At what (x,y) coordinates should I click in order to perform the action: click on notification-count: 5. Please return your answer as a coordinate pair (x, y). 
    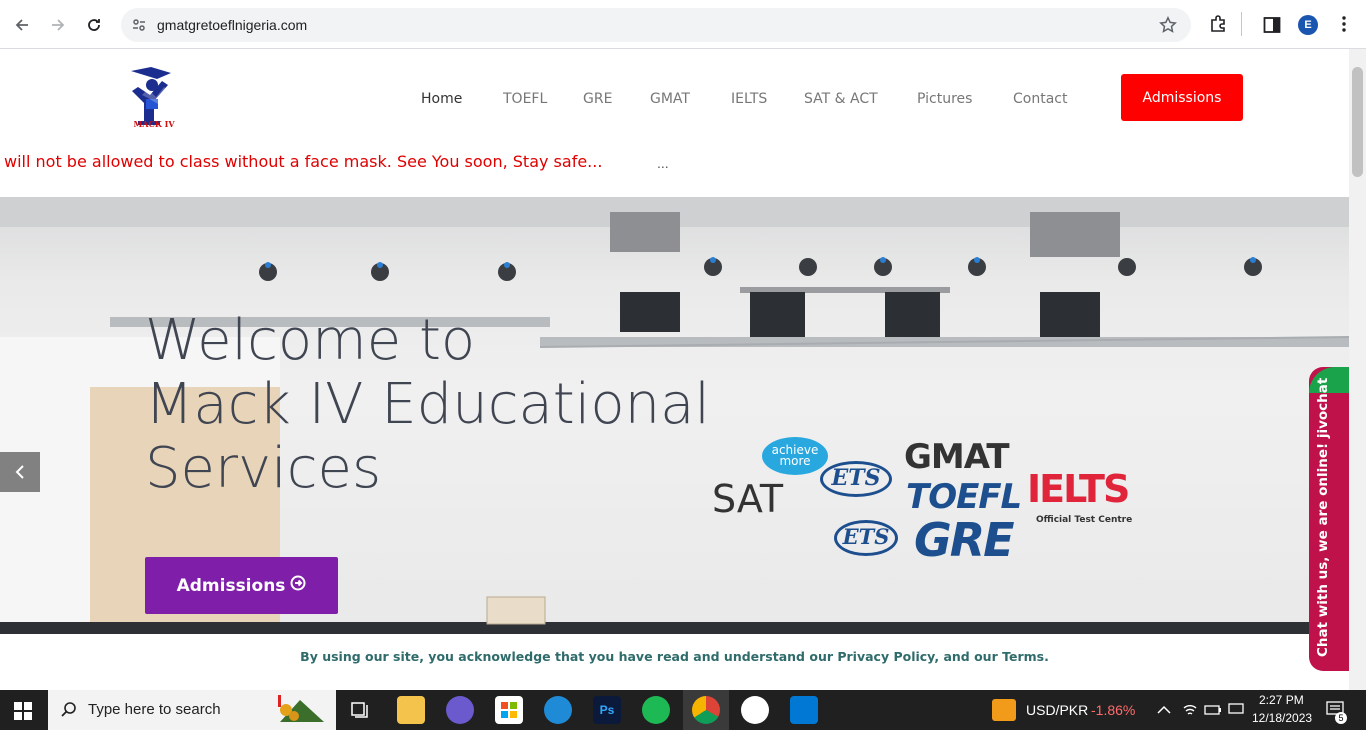
    Looking at the image, I should click on (1341, 718).